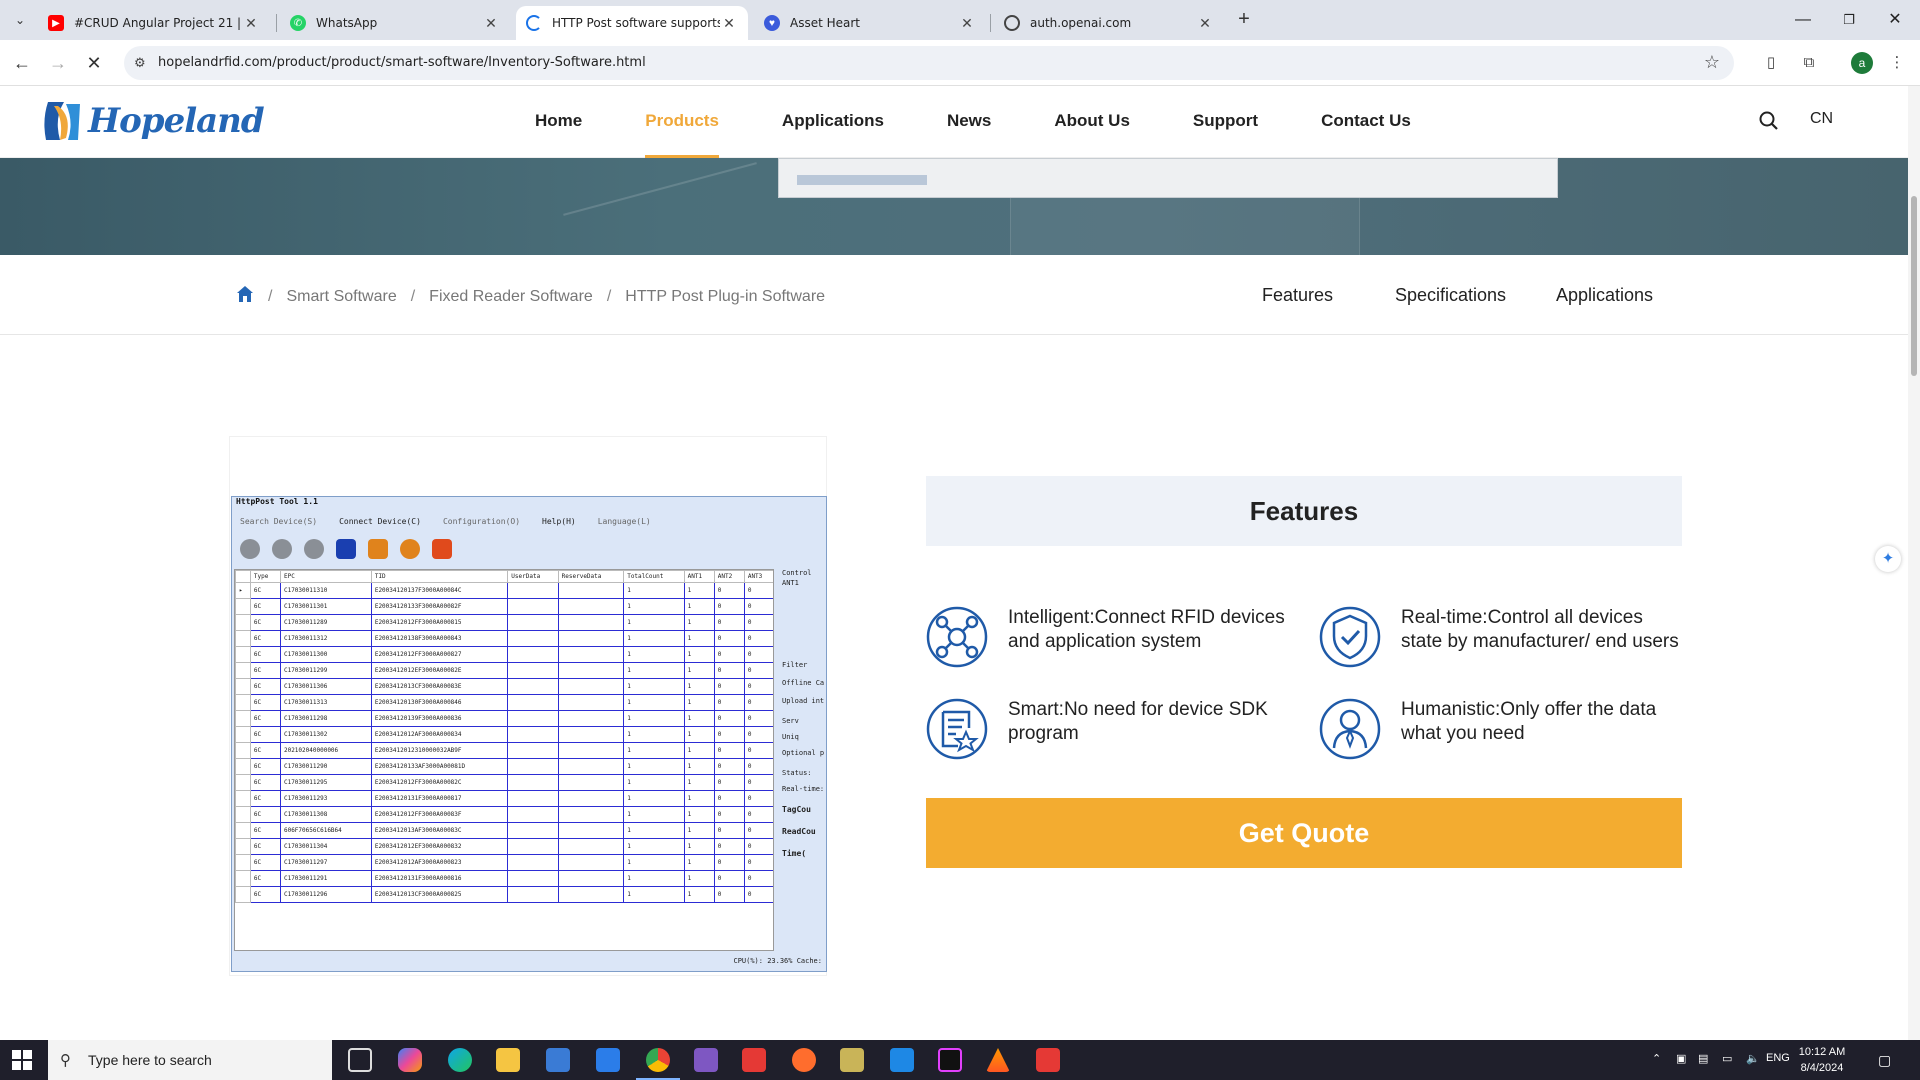 The height and width of the screenshot is (1080, 1920). What do you see at coordinates (360, 1060) in the screenshot?
I see `task-view-icon` at bounding box center [360, 1060].